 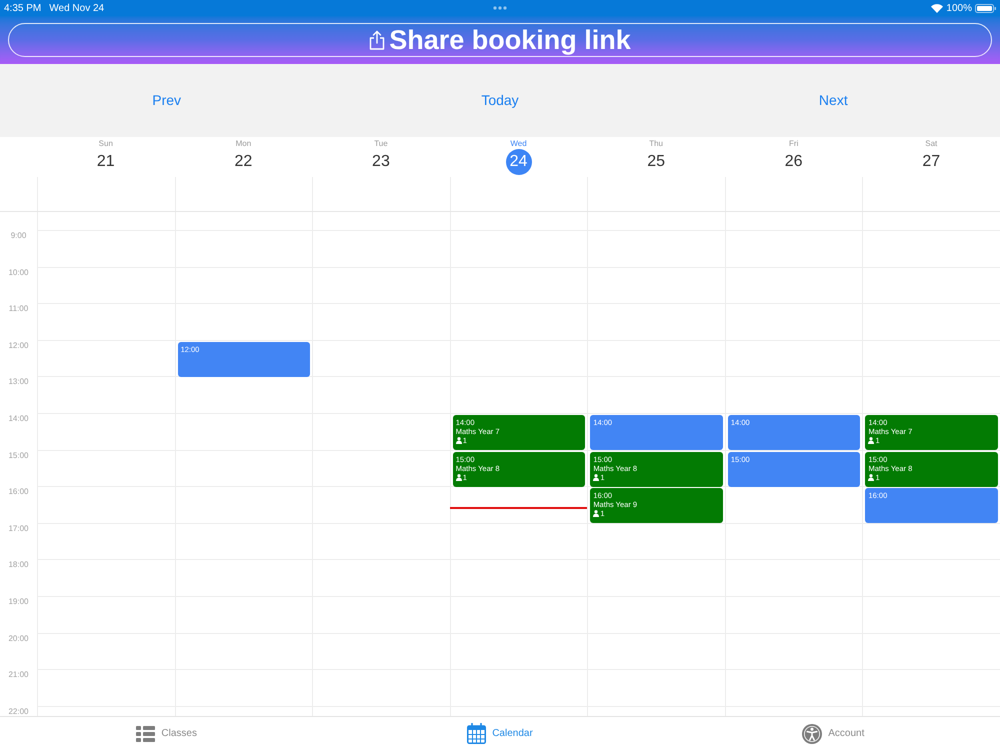 What do you see at coordinates (18, 675) in the screenshot?
I see `time-label: 21:00` at bounding box center [18, 675].